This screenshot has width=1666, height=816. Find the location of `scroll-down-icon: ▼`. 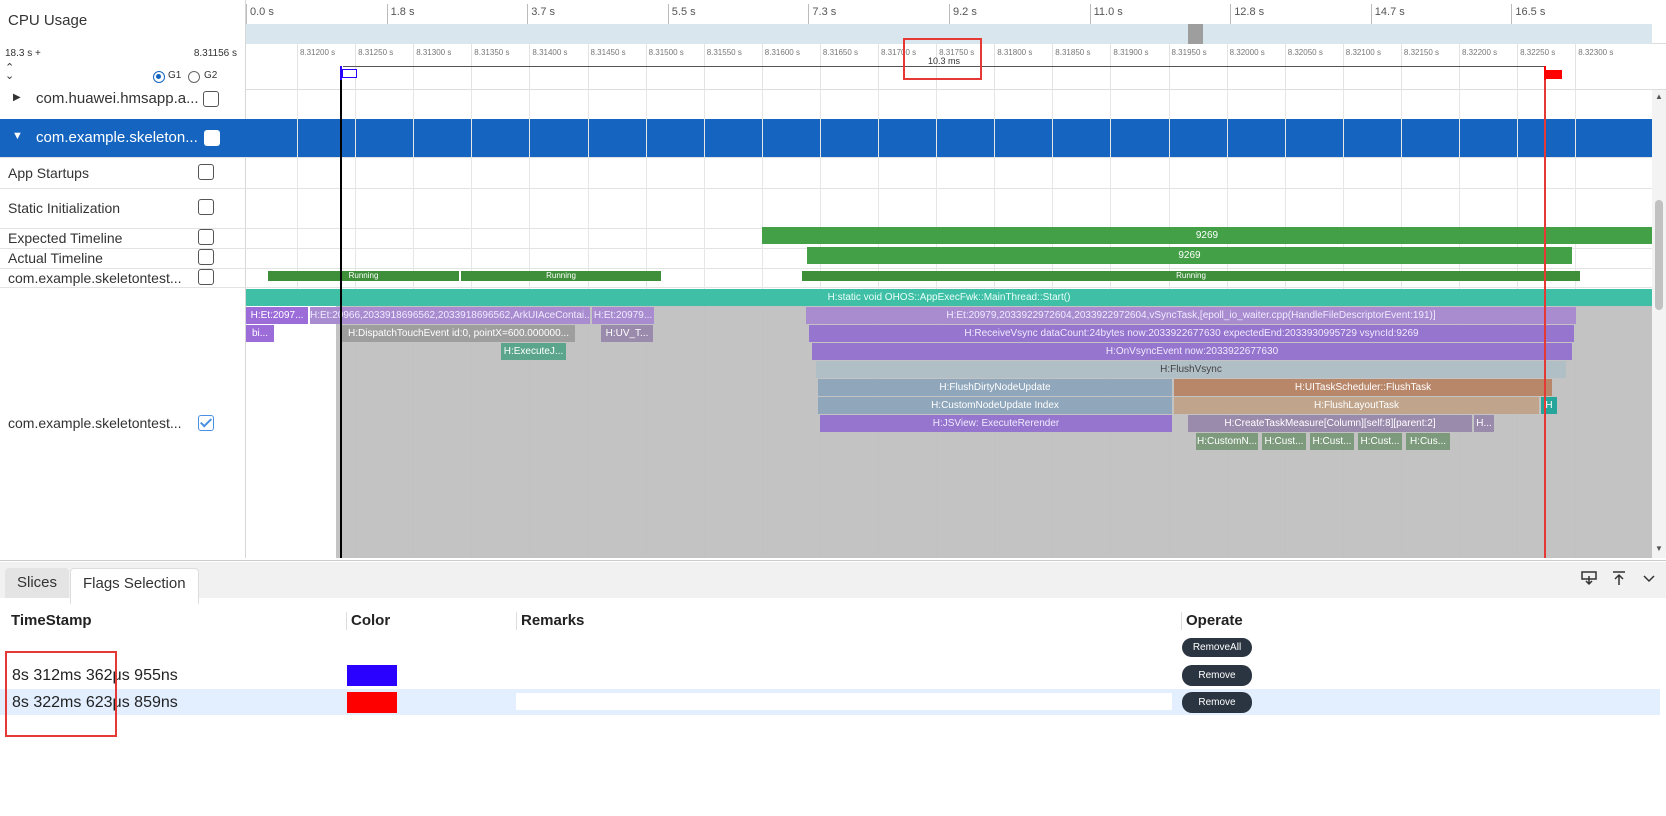

scroll-down-icon: ▼ is located at coordinates (1659, 548).